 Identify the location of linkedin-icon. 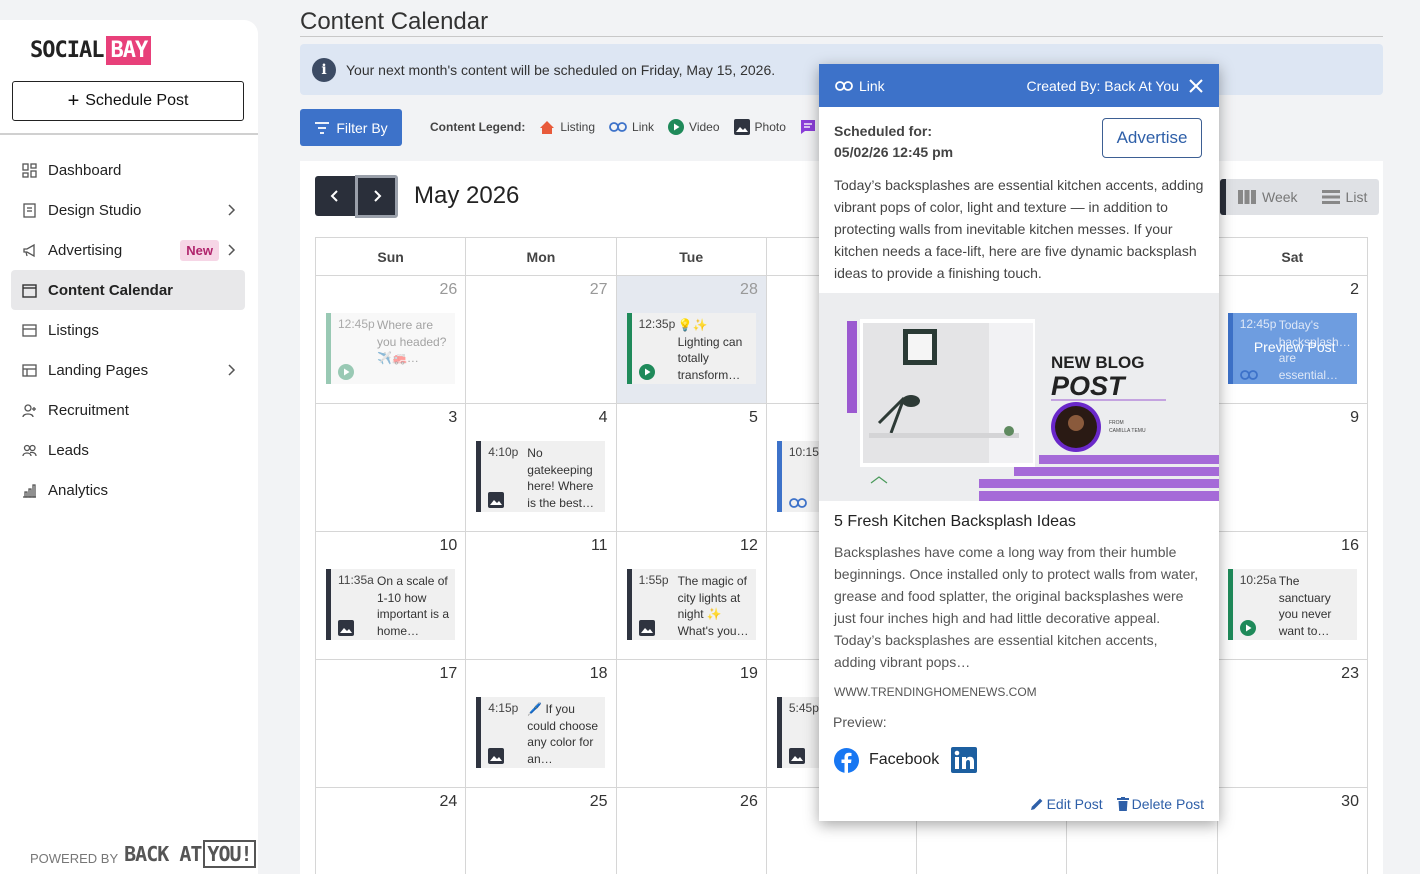
(964, 760).